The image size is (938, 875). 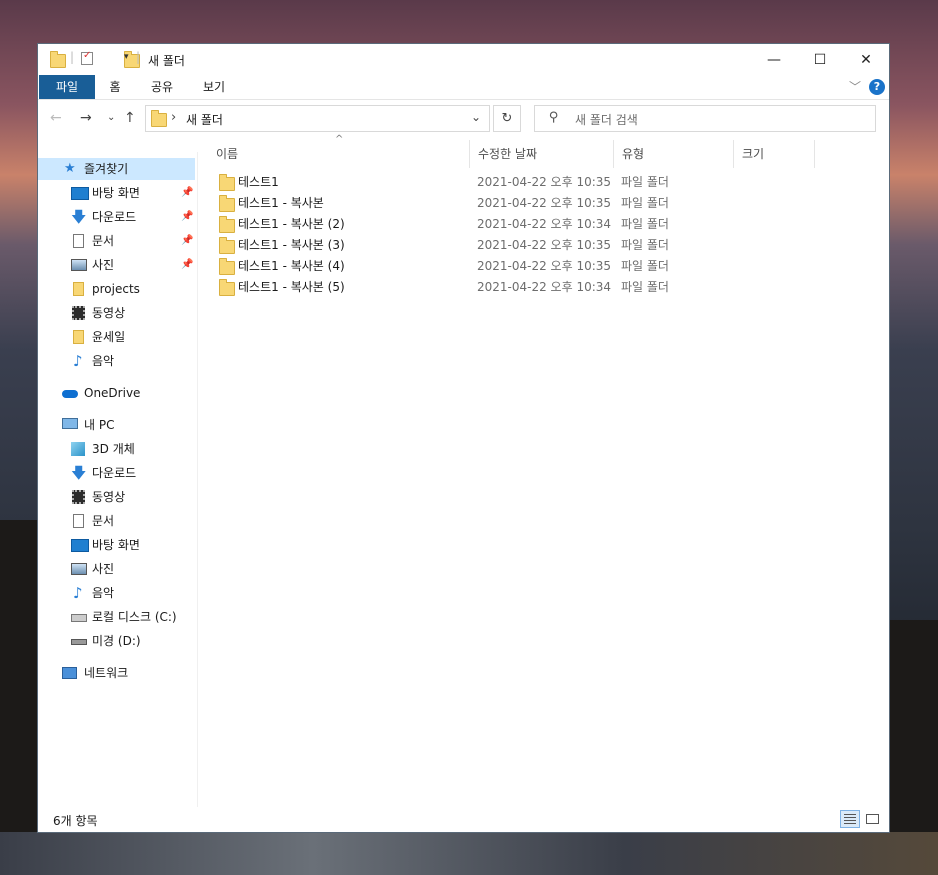 I want to click on close-button: ✕, so click(x=866, y=59).